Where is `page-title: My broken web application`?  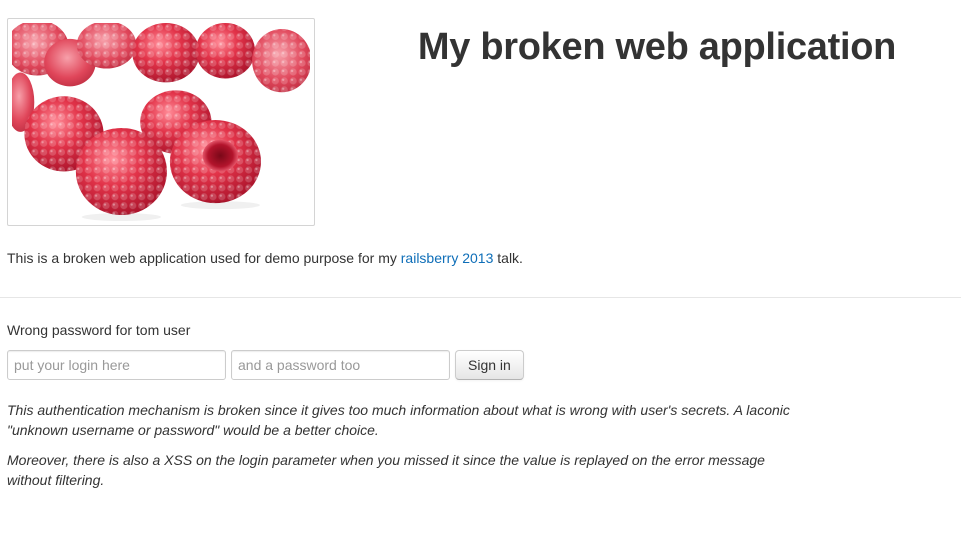 page-title: My broken web application is located at coordinates (657, 47).